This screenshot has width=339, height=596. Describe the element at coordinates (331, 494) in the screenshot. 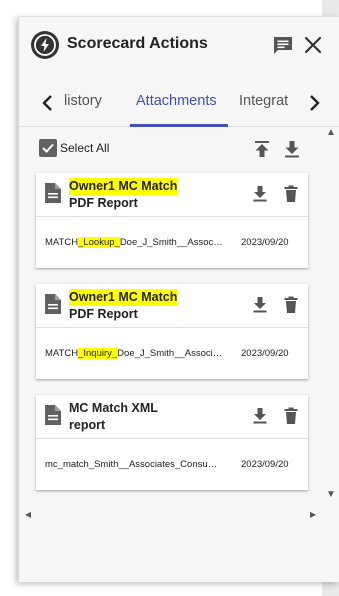

I see `scroll-down-arrow: ▼` at that location.